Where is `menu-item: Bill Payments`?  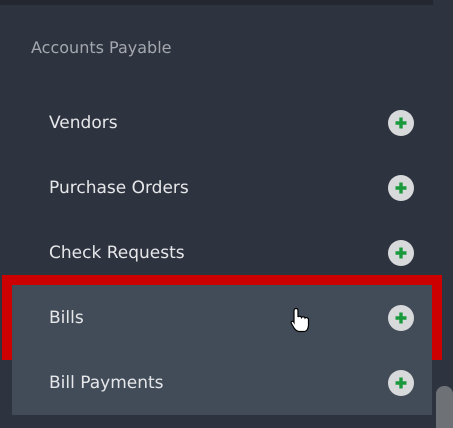 menu-item: Bill Payments is located at coordinates (222, 382).